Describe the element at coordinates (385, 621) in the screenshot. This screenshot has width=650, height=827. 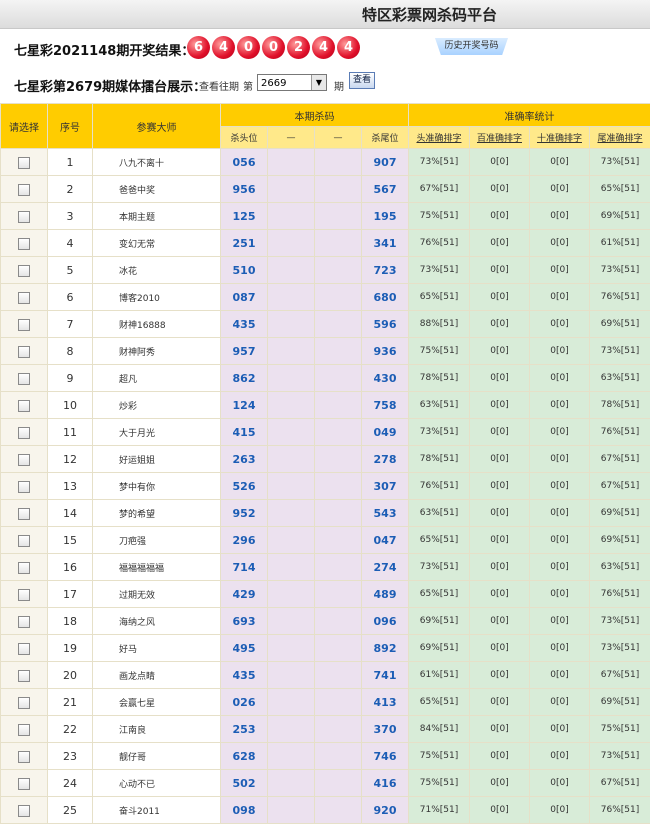
I see `kill-tail-value: 096` at that location.